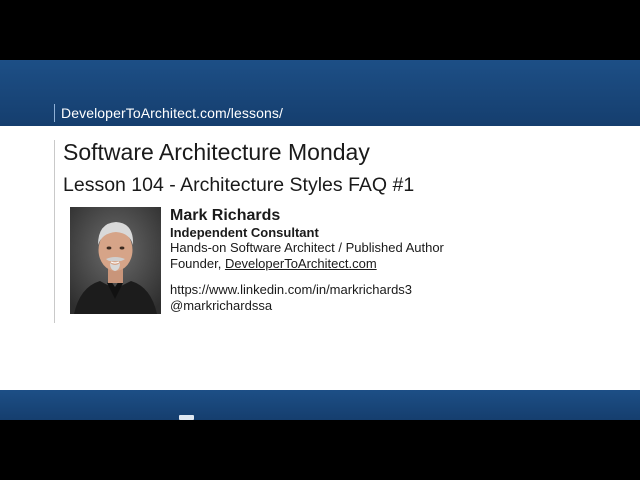 Image resolution: width=640 pixels, height=480 pixels. Describe the element at coordinates (54, 113) in the screenshot. I see `header-accent-line` at that location.